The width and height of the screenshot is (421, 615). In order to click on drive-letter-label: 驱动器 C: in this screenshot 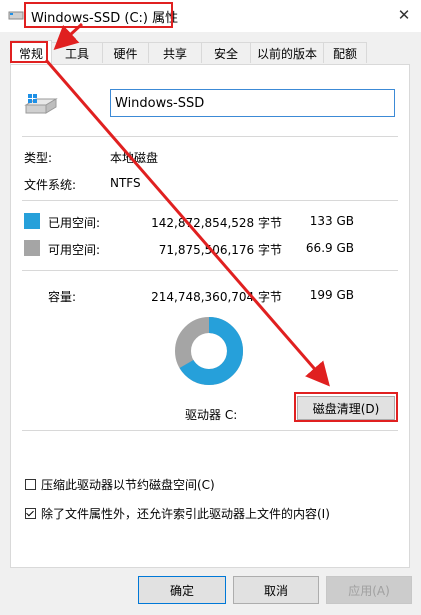, I will do `click(211, 415)`.